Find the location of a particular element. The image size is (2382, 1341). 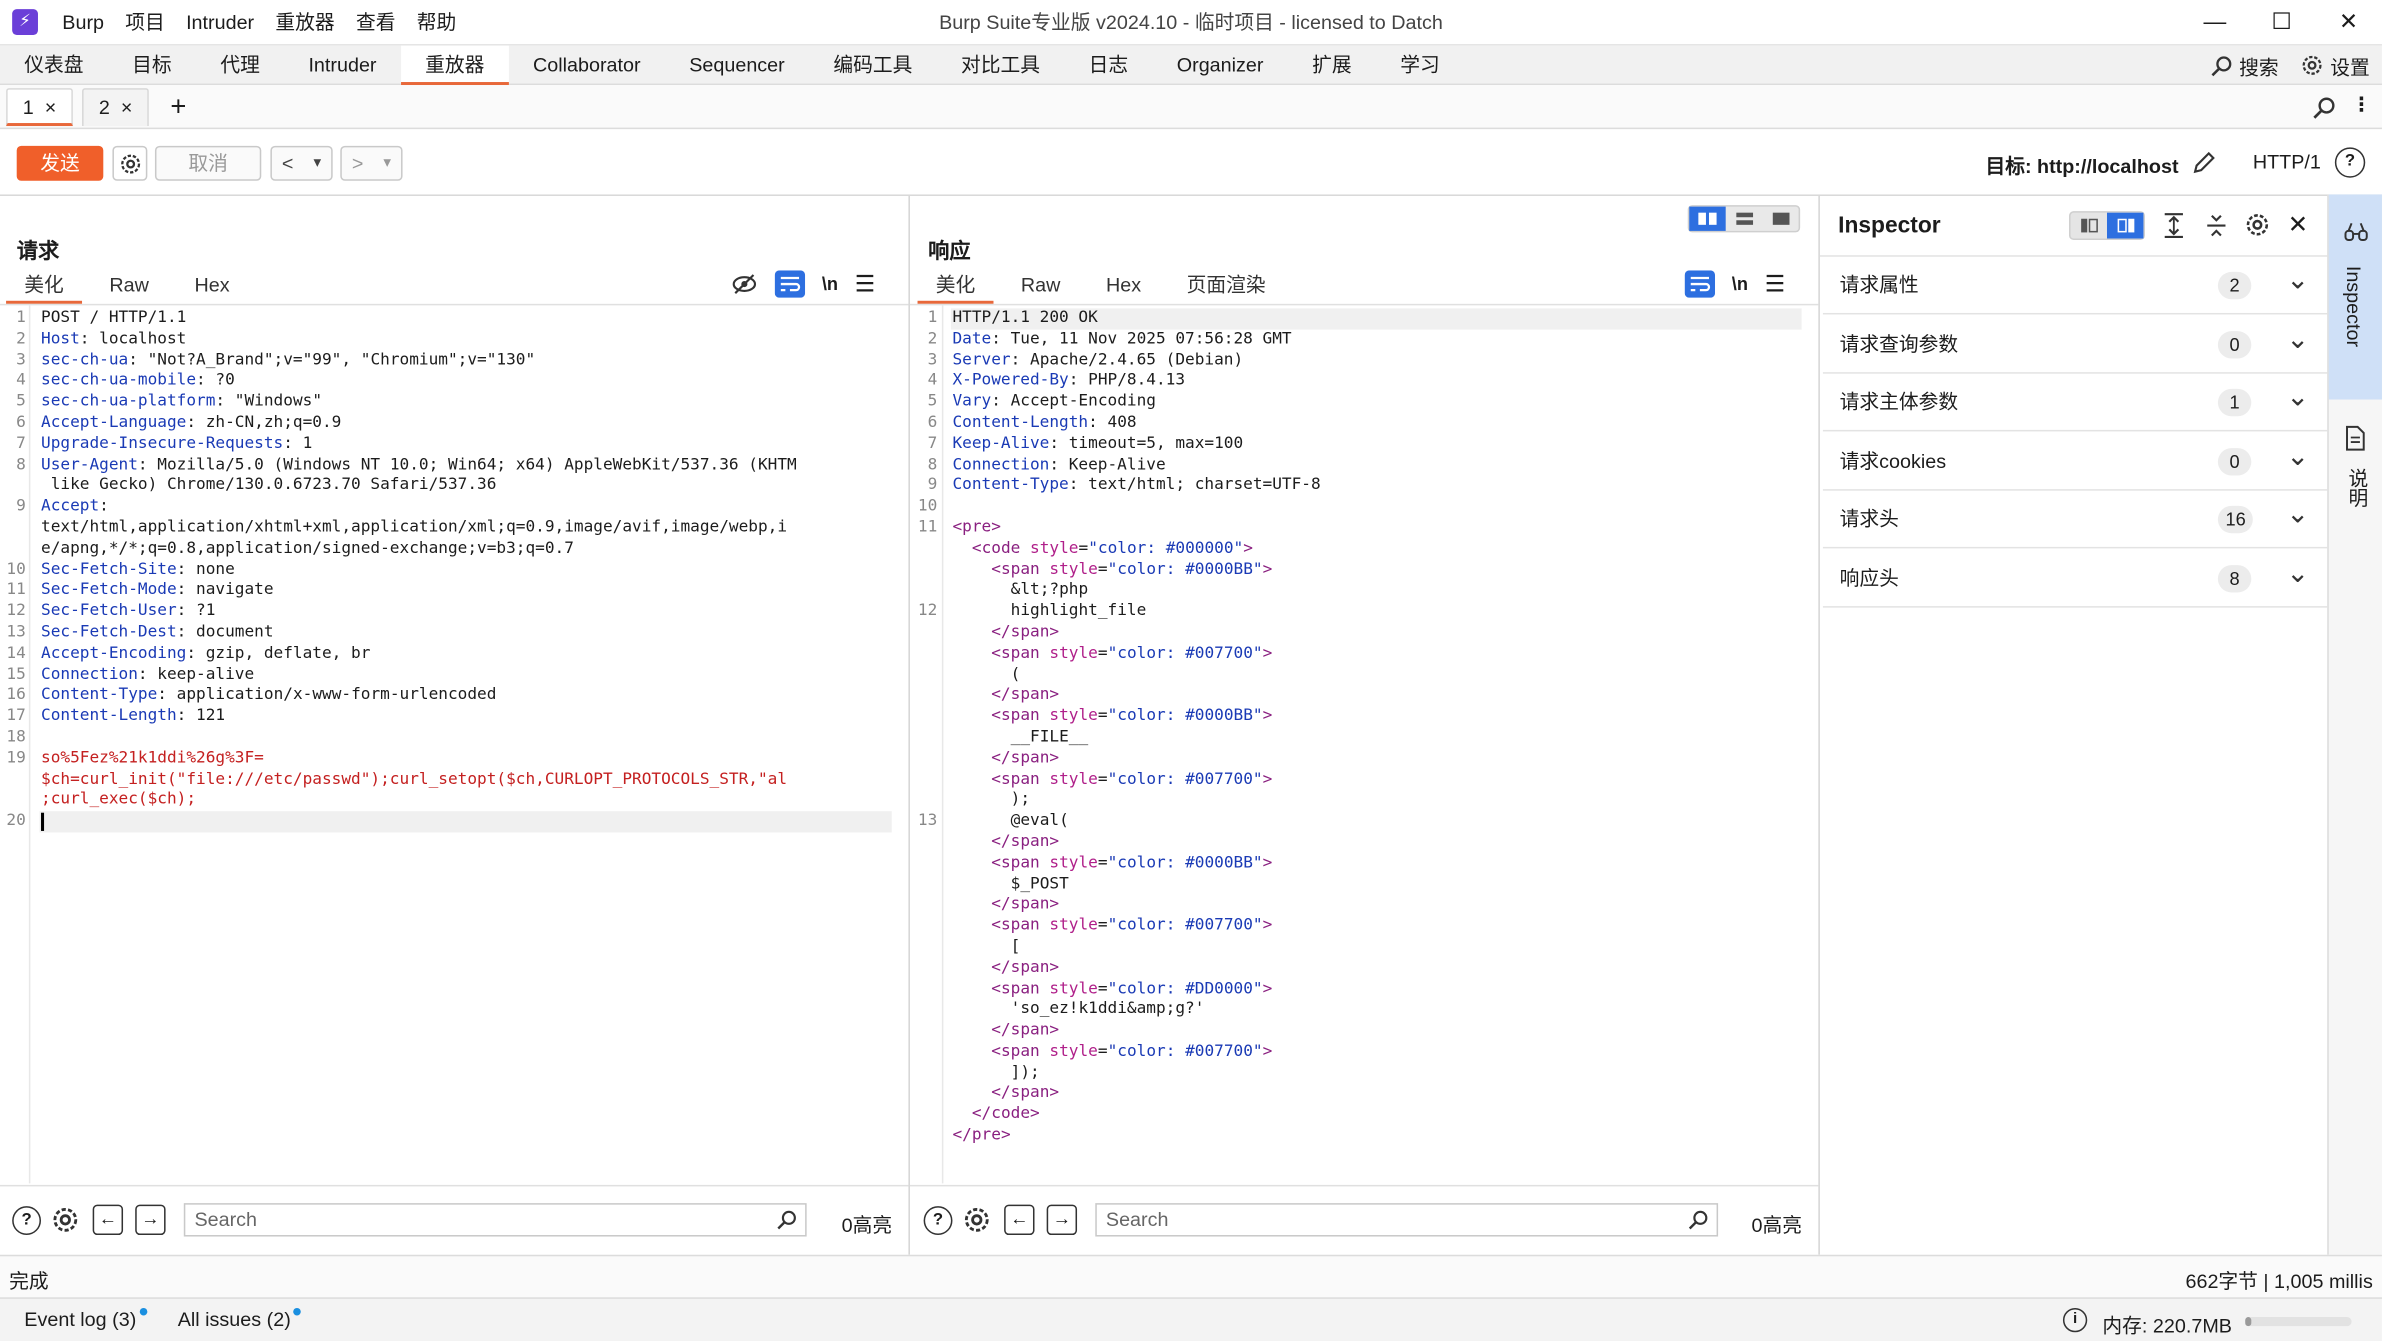

back-dropdown-icon: ▾ is located at coordinates (318, 163).